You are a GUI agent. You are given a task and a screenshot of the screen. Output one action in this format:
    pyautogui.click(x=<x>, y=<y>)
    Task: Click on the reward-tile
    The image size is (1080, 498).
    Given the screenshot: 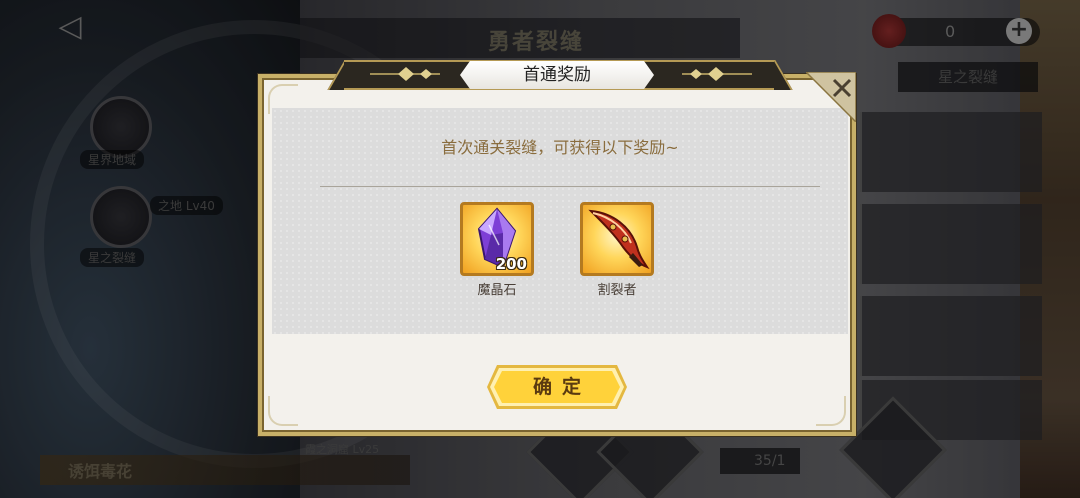 What is the action you would take?
    pyautogui.click(x=617, y=239)
    